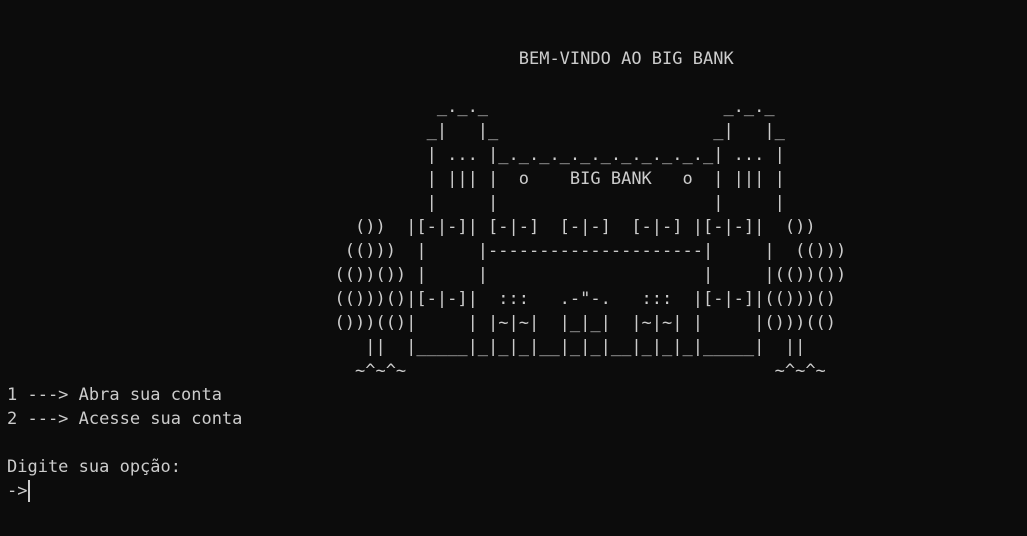 Image resolution: width=1027 pixels, height=536 pixels. Describe the element at coordinates (427, 251) in the screenshot. I see `bank-art-line: (())) | |---------------------| | (()))` at that location.